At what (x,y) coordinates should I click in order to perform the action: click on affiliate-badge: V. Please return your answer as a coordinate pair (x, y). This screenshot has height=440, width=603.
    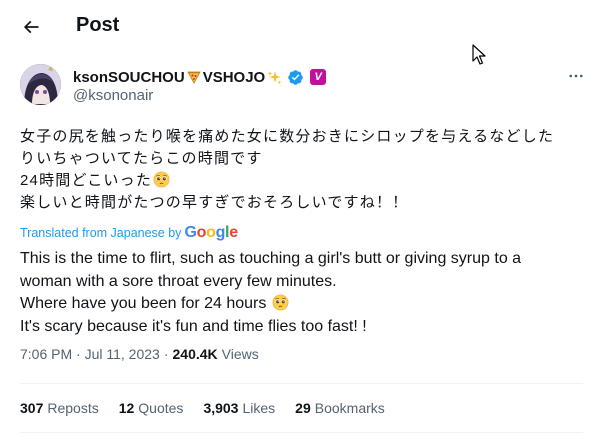
    Looking at the image, I should click on (318, 77).